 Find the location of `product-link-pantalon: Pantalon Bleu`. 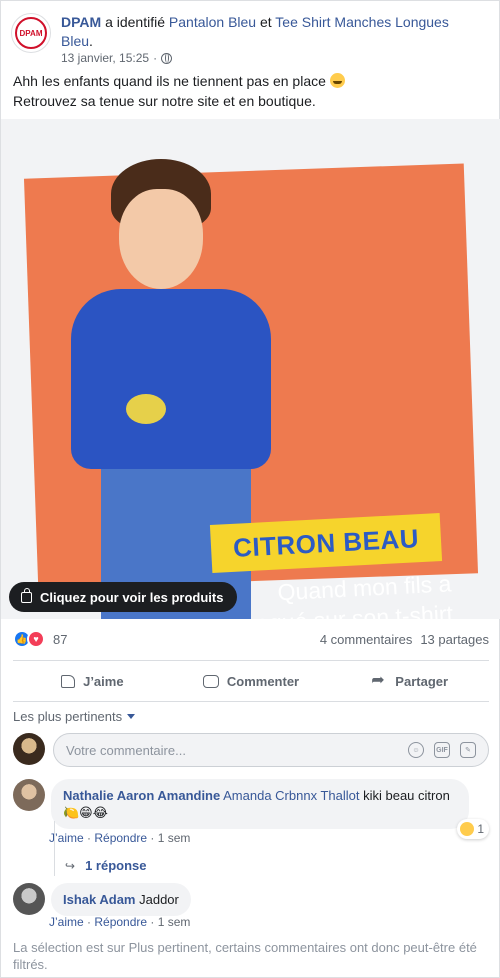

product-link-pantalon: Pantalon Bleu is located at coordinates (212, 22).